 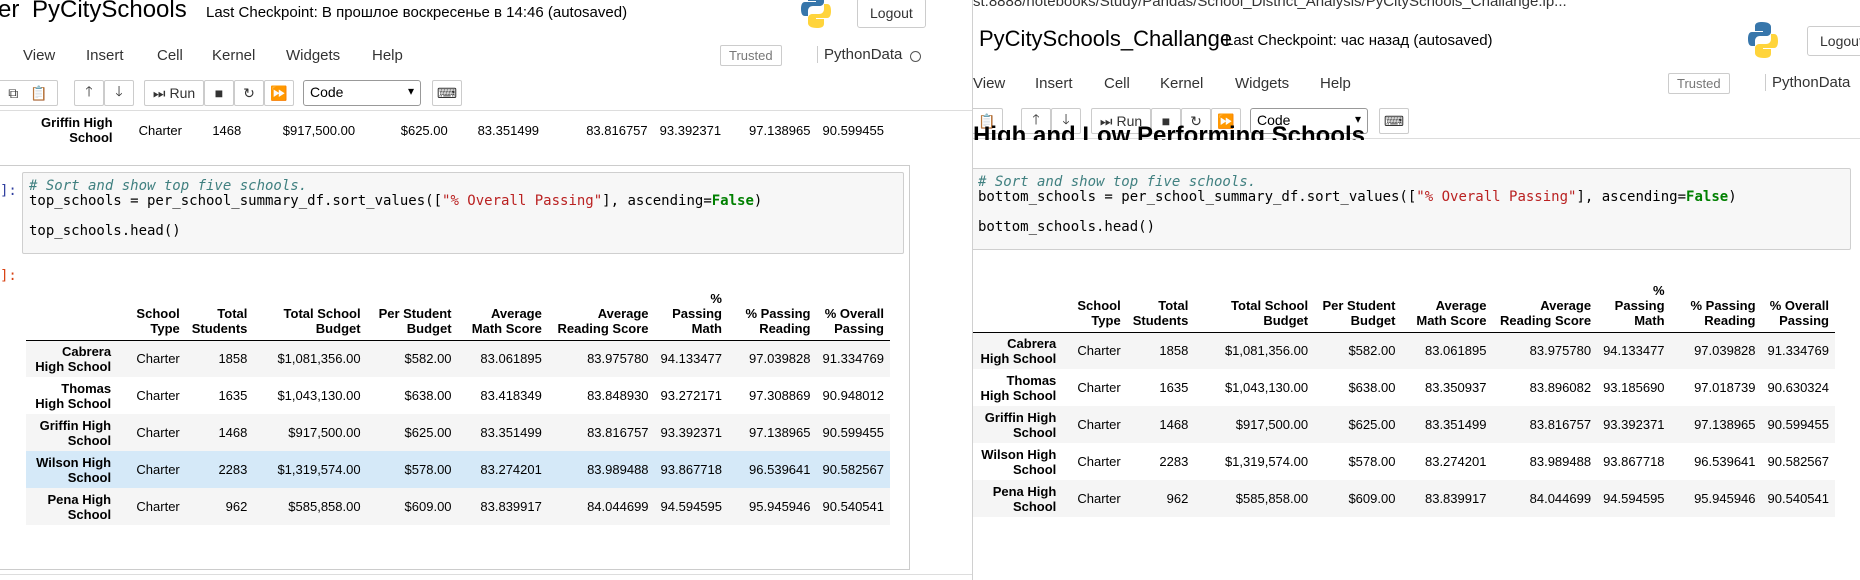 What do you see at coordinates (1169, 131) in the screenshot?
I see `section-heading: High and Low Performing Schools` at bounding box center [1169, 131].